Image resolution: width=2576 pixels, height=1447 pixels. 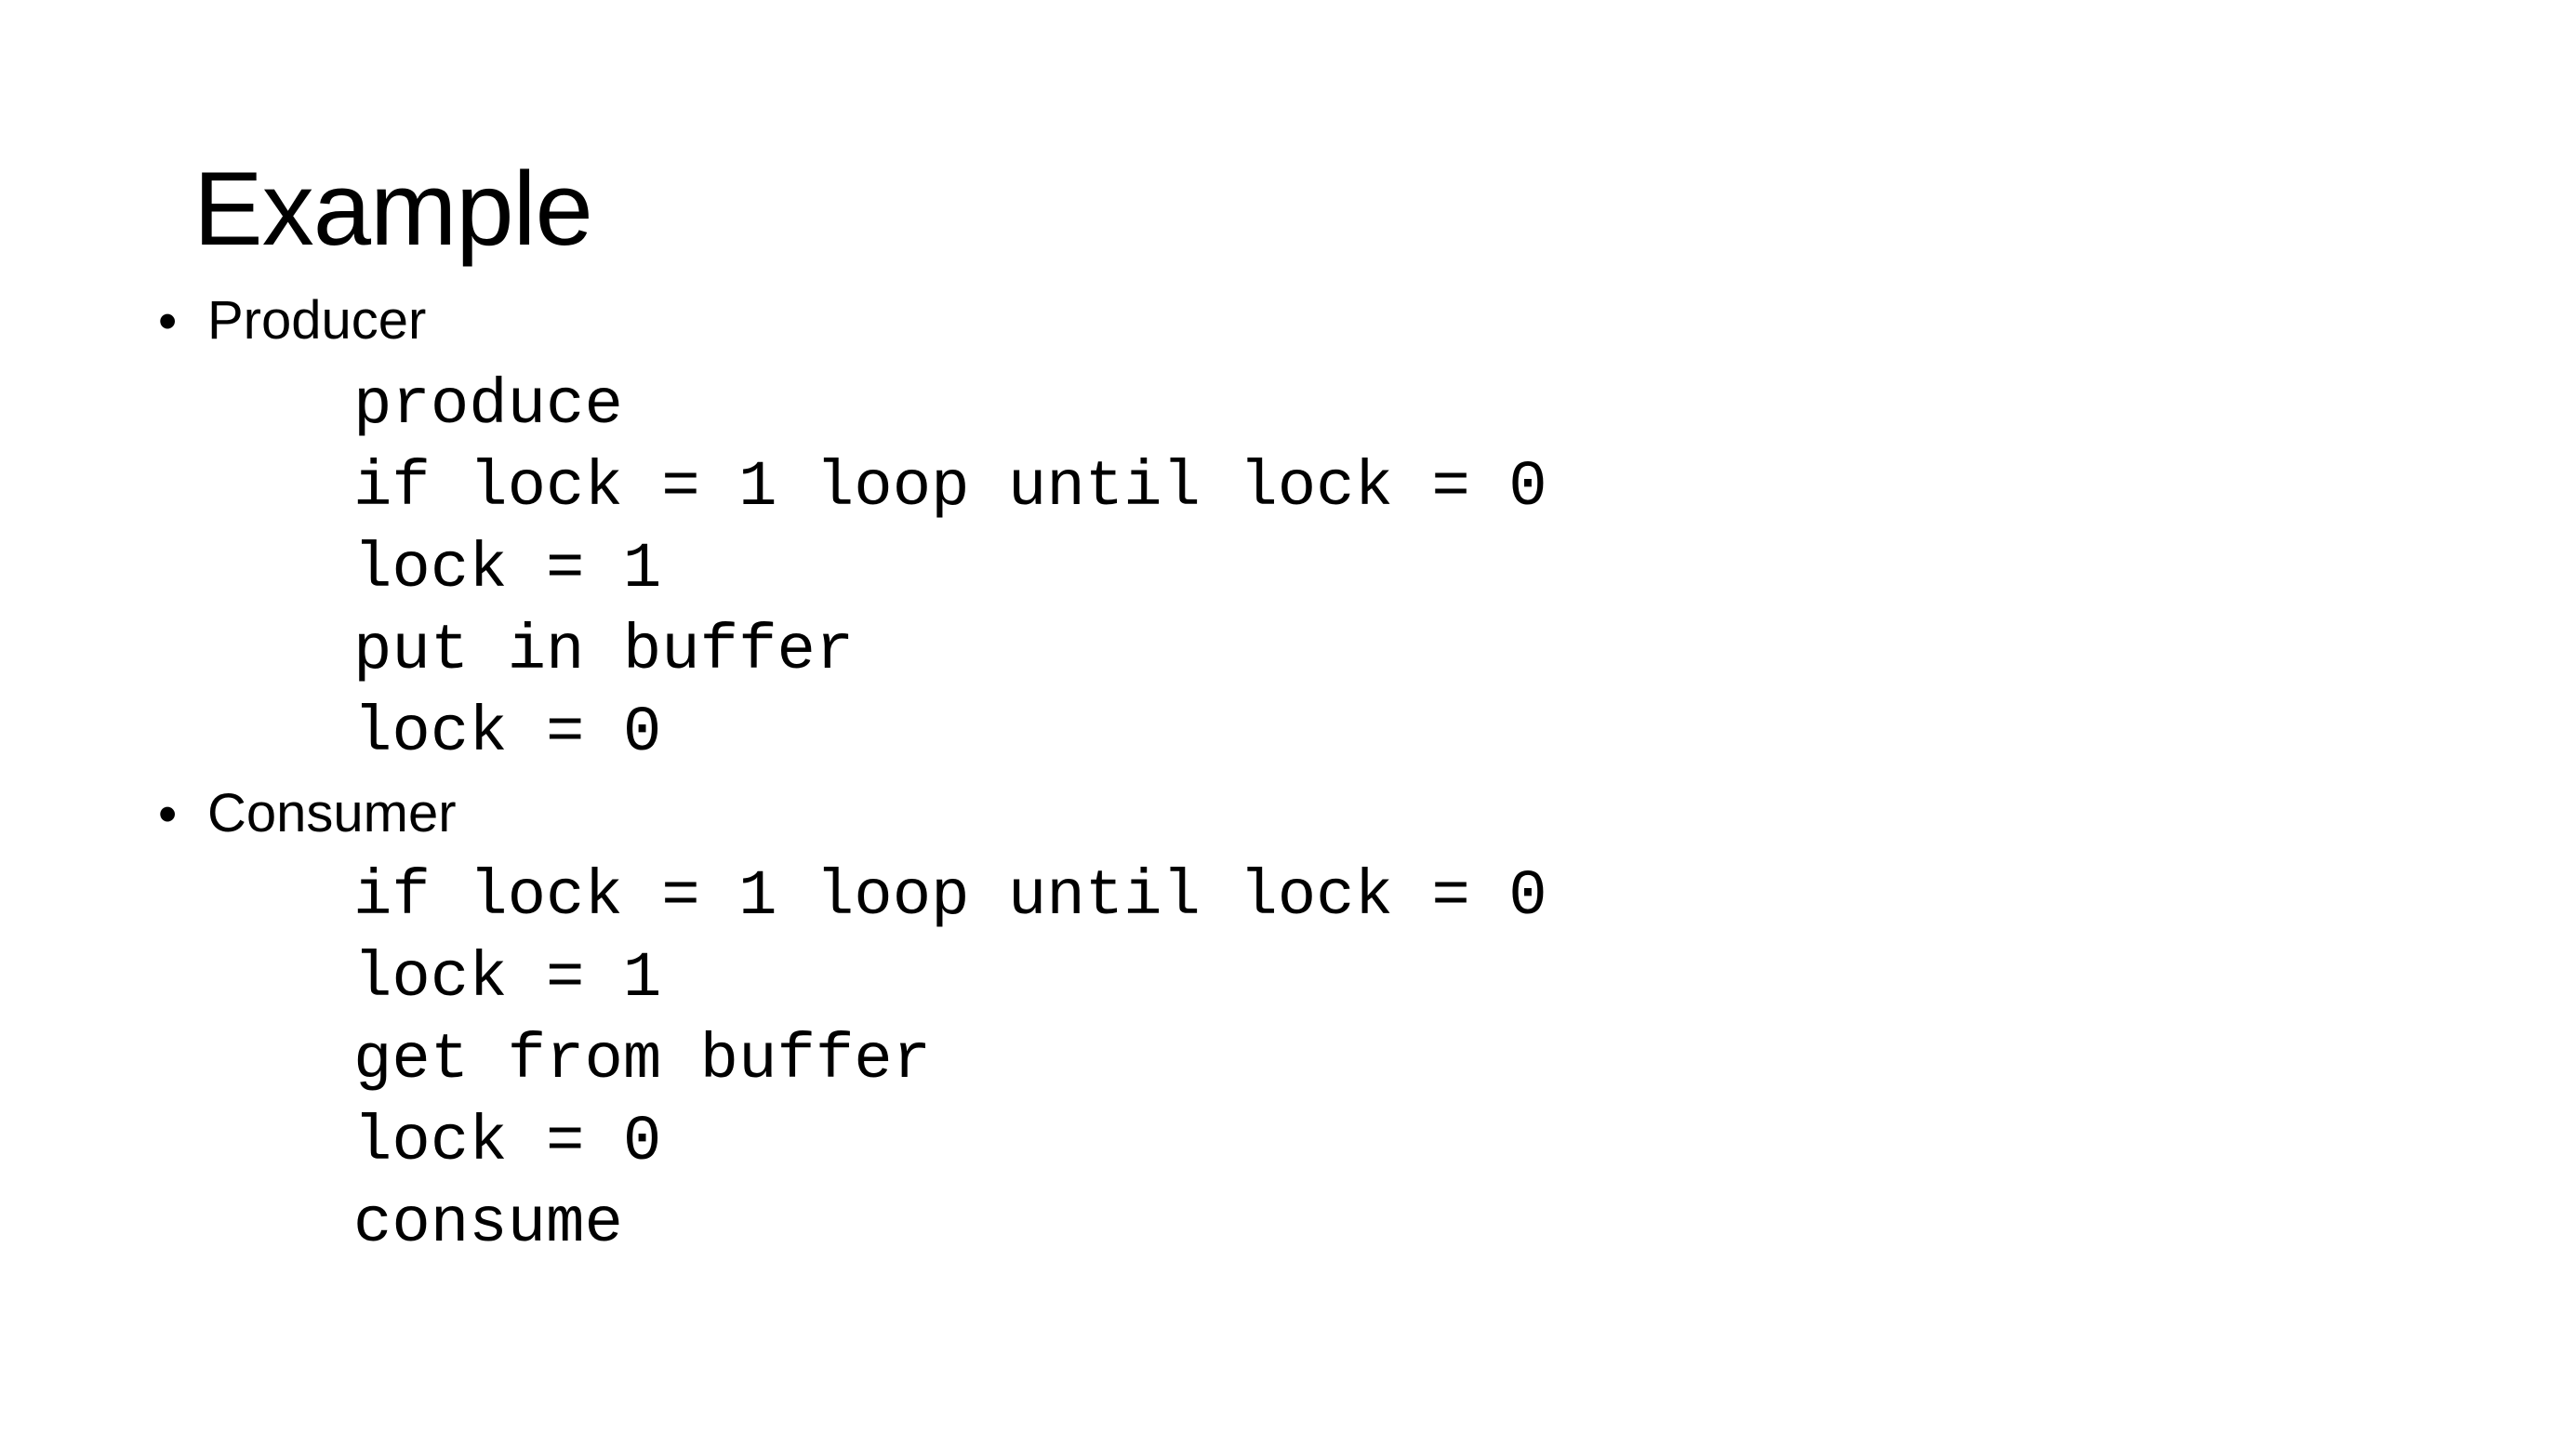 What do you see at coordinates (317, 321) in the screenshot?
I see `section-label-producer: Producer` at bounding box center [317, 321].